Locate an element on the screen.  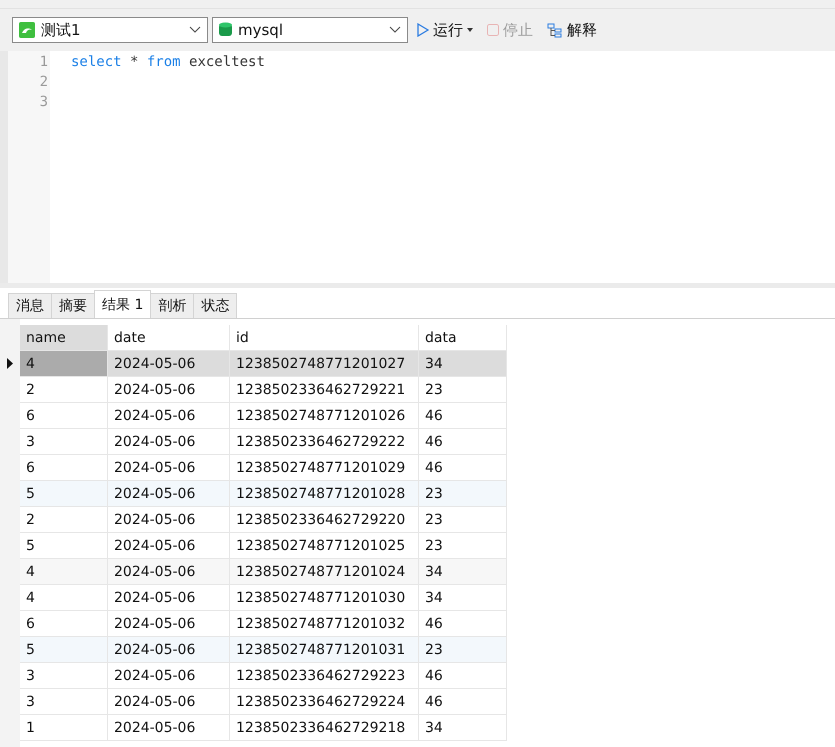
result-tab: 摘要 is located at coordinates (73, 305).